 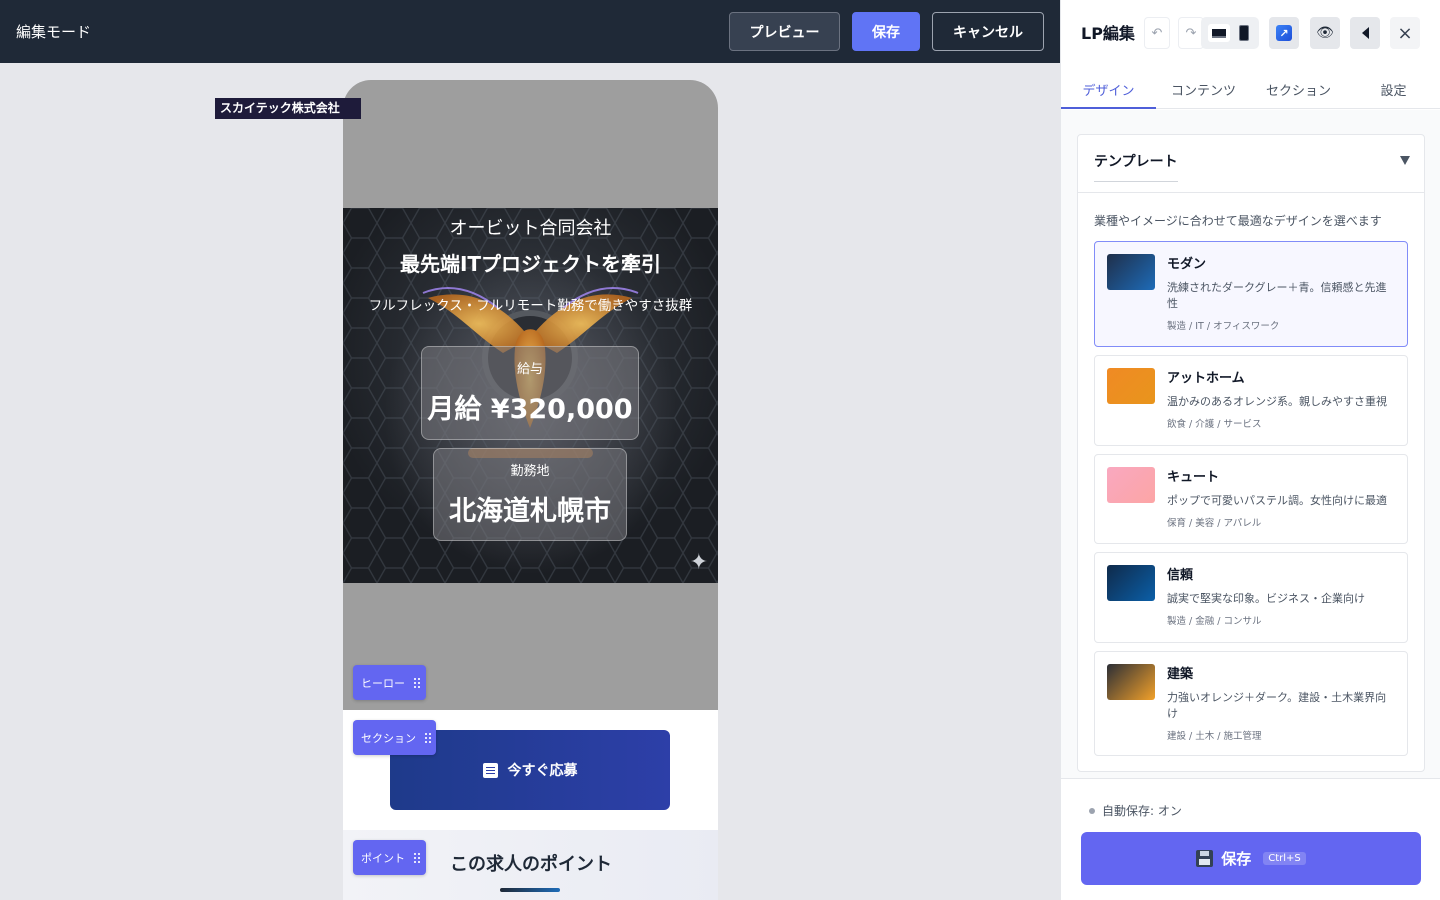 I want to click on hero-company-name: オービット合同会社, so click(x=530, y=228).